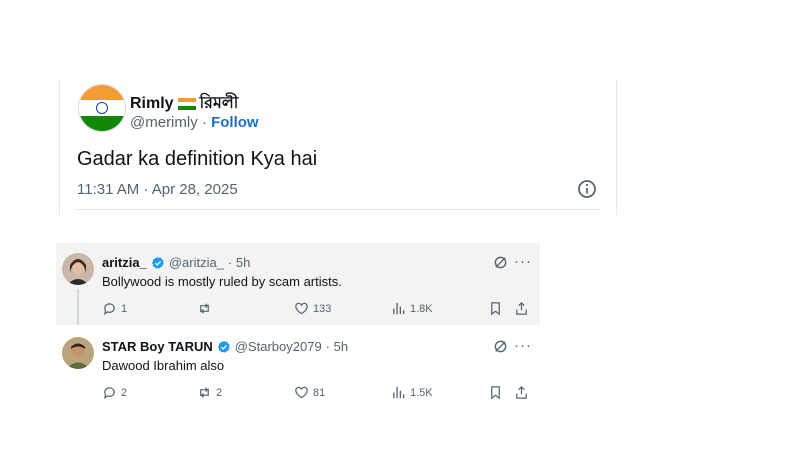  Describe the element at coordinates (219, 103) in the screenshot. I see `author-name-bengali: রিমলী` at that location.